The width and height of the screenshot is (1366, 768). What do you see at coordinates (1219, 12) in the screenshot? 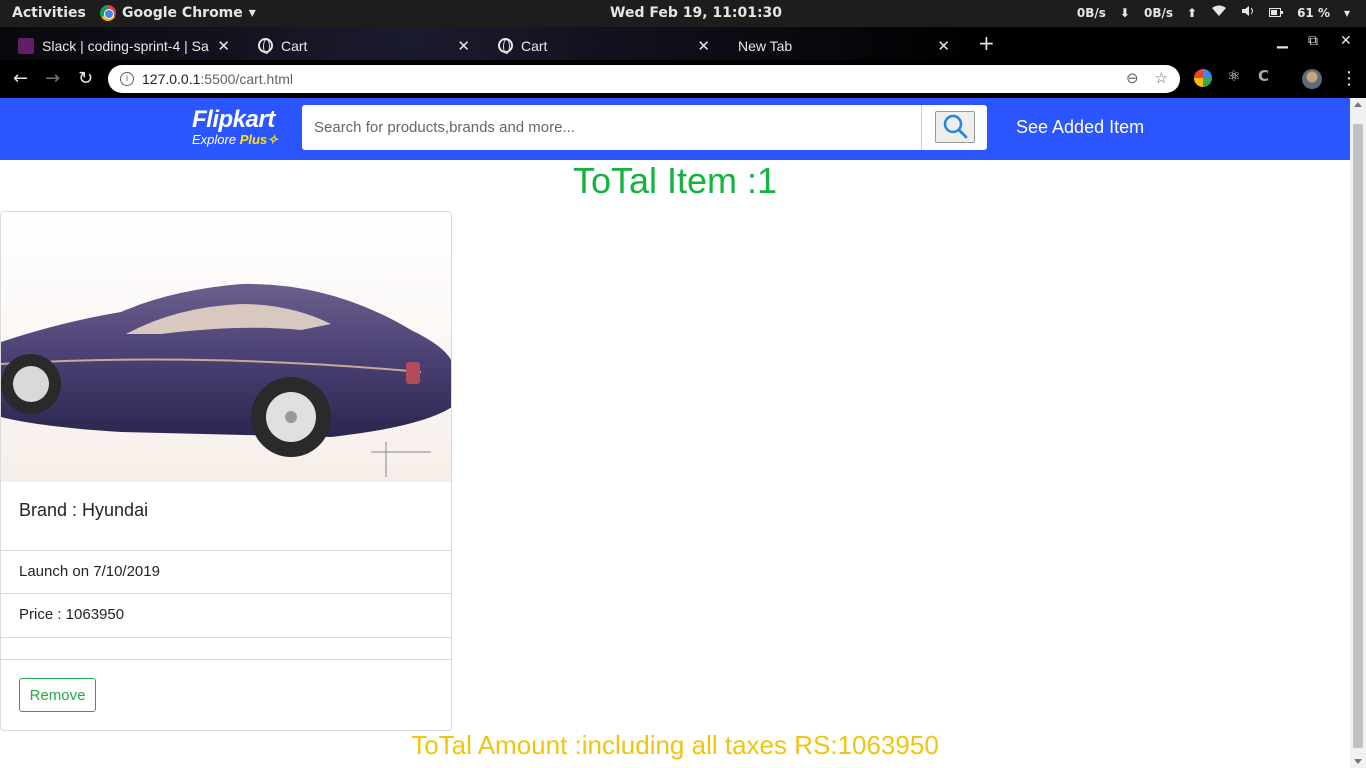
I see `wifi-icon` at bounding box center [1219, 12].